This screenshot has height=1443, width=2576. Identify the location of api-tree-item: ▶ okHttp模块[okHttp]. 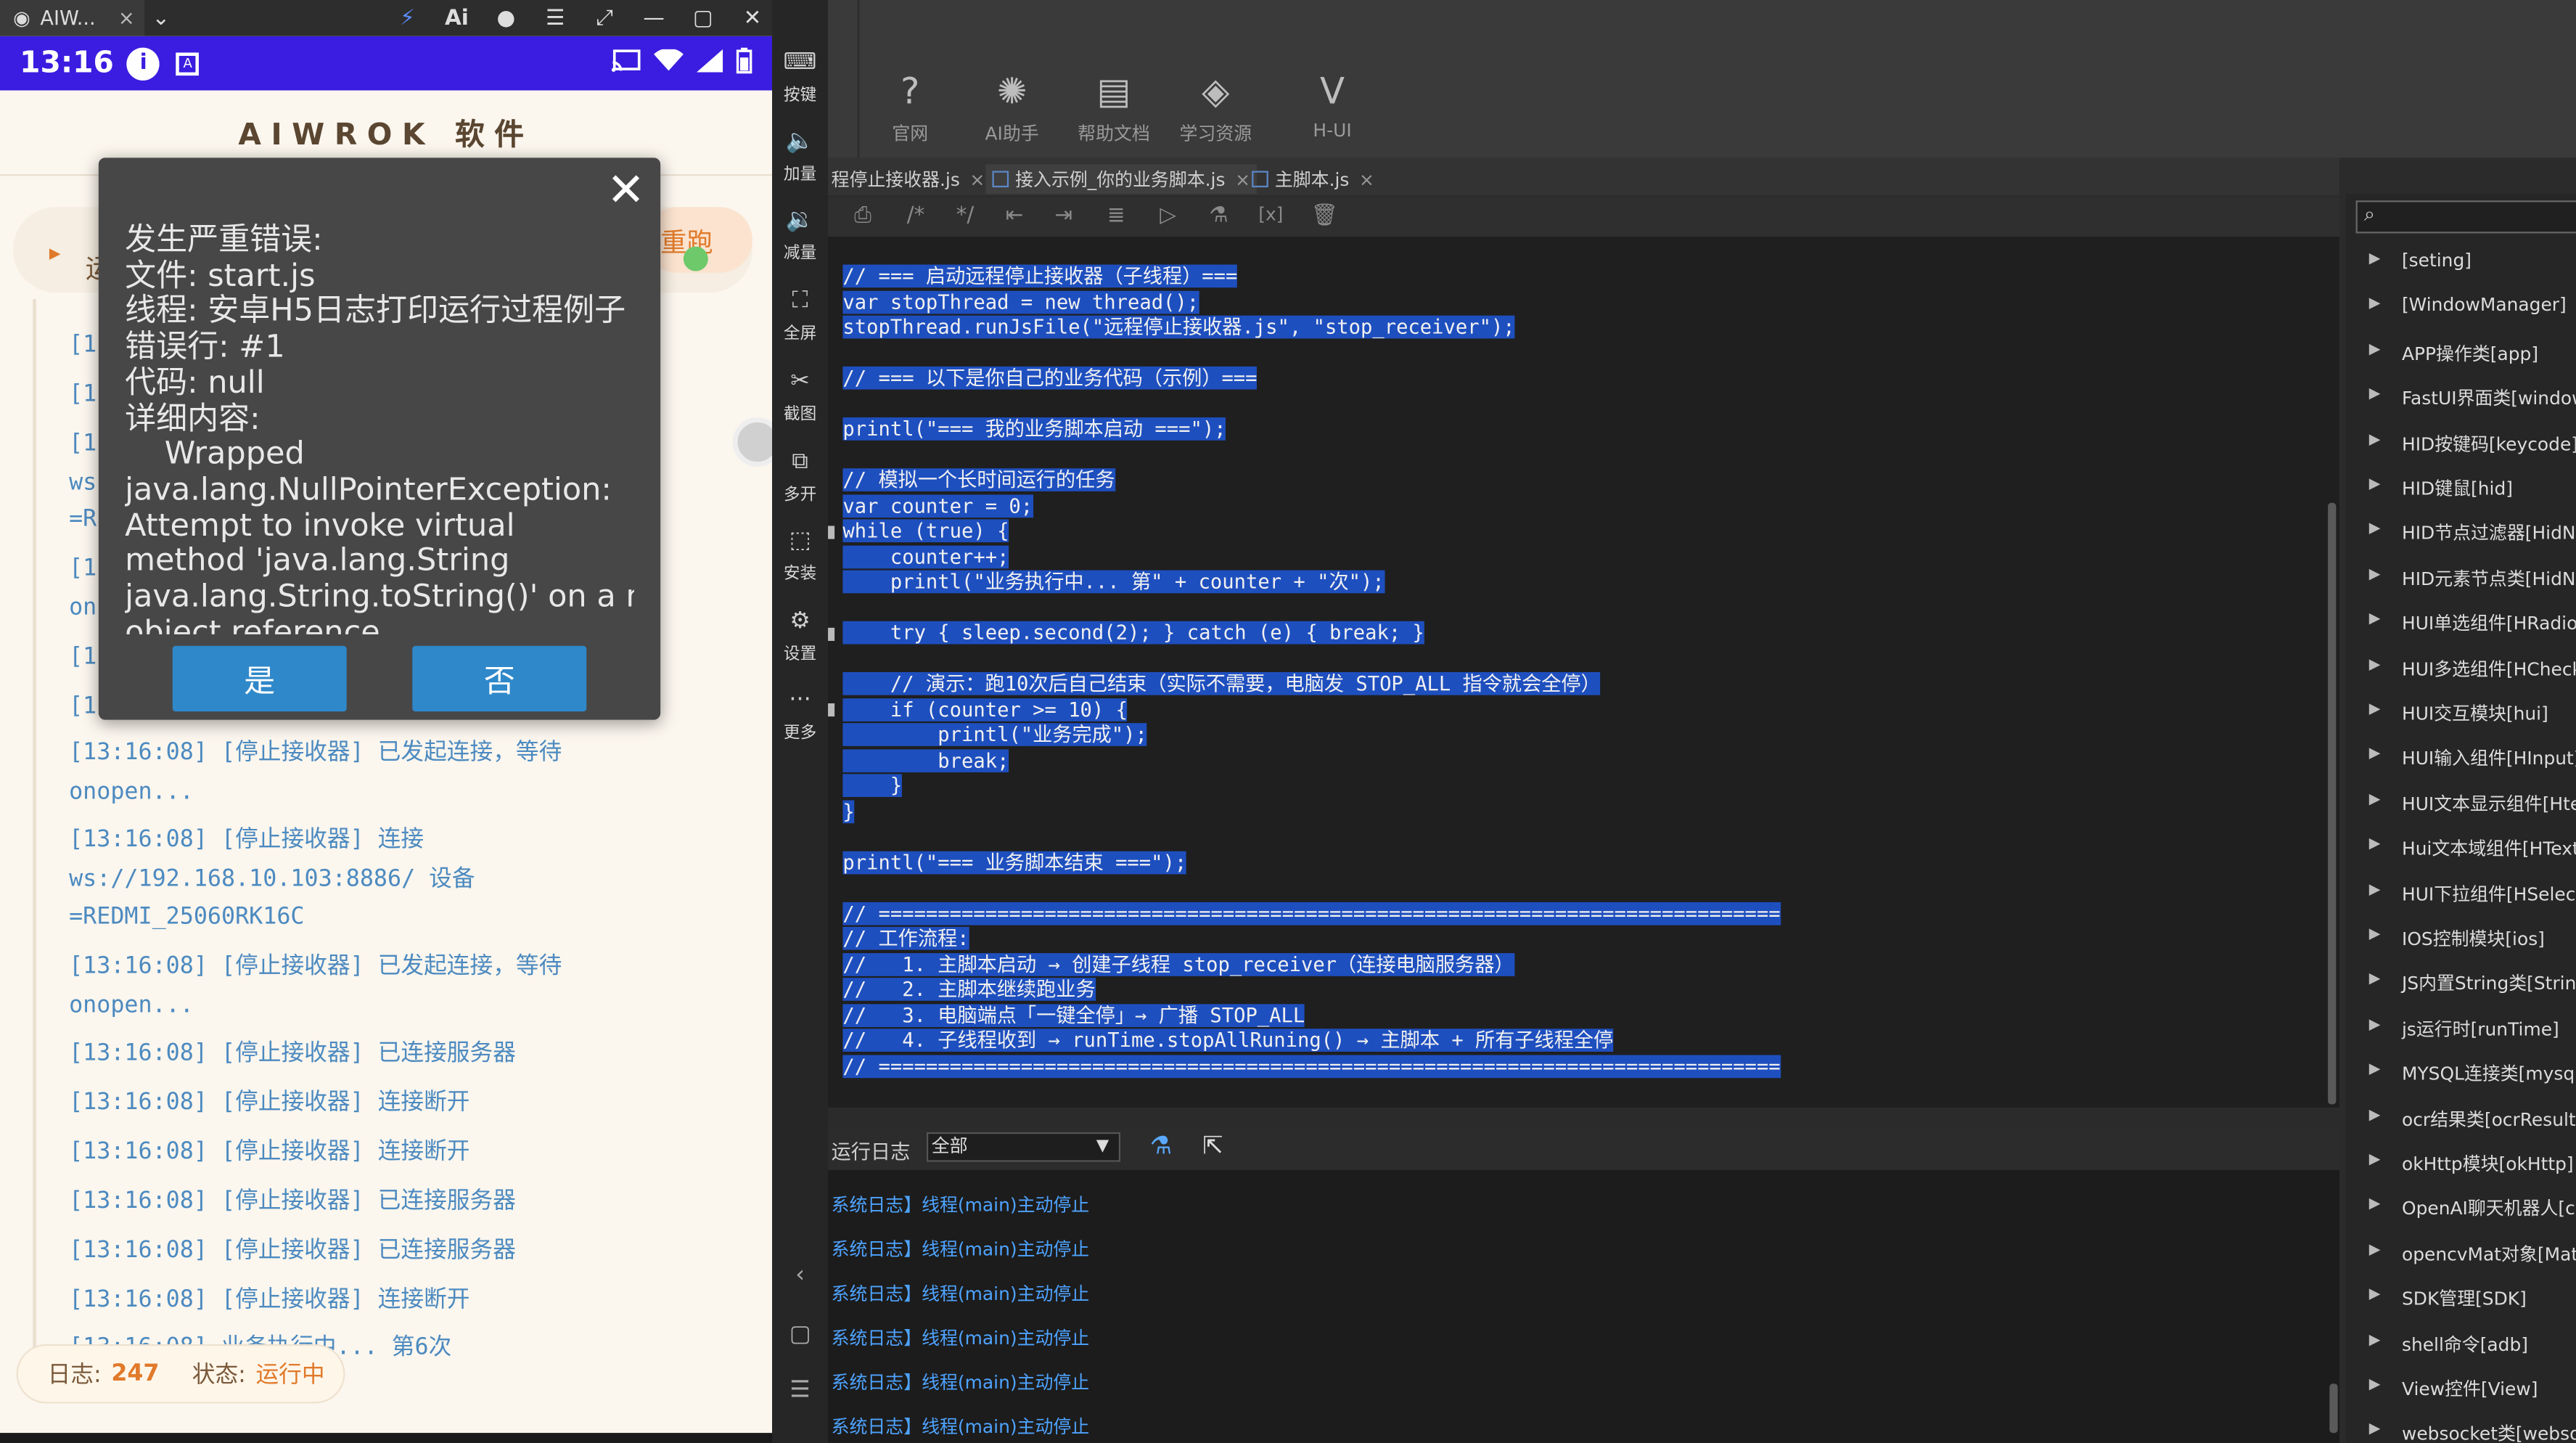
(2461, 1163).